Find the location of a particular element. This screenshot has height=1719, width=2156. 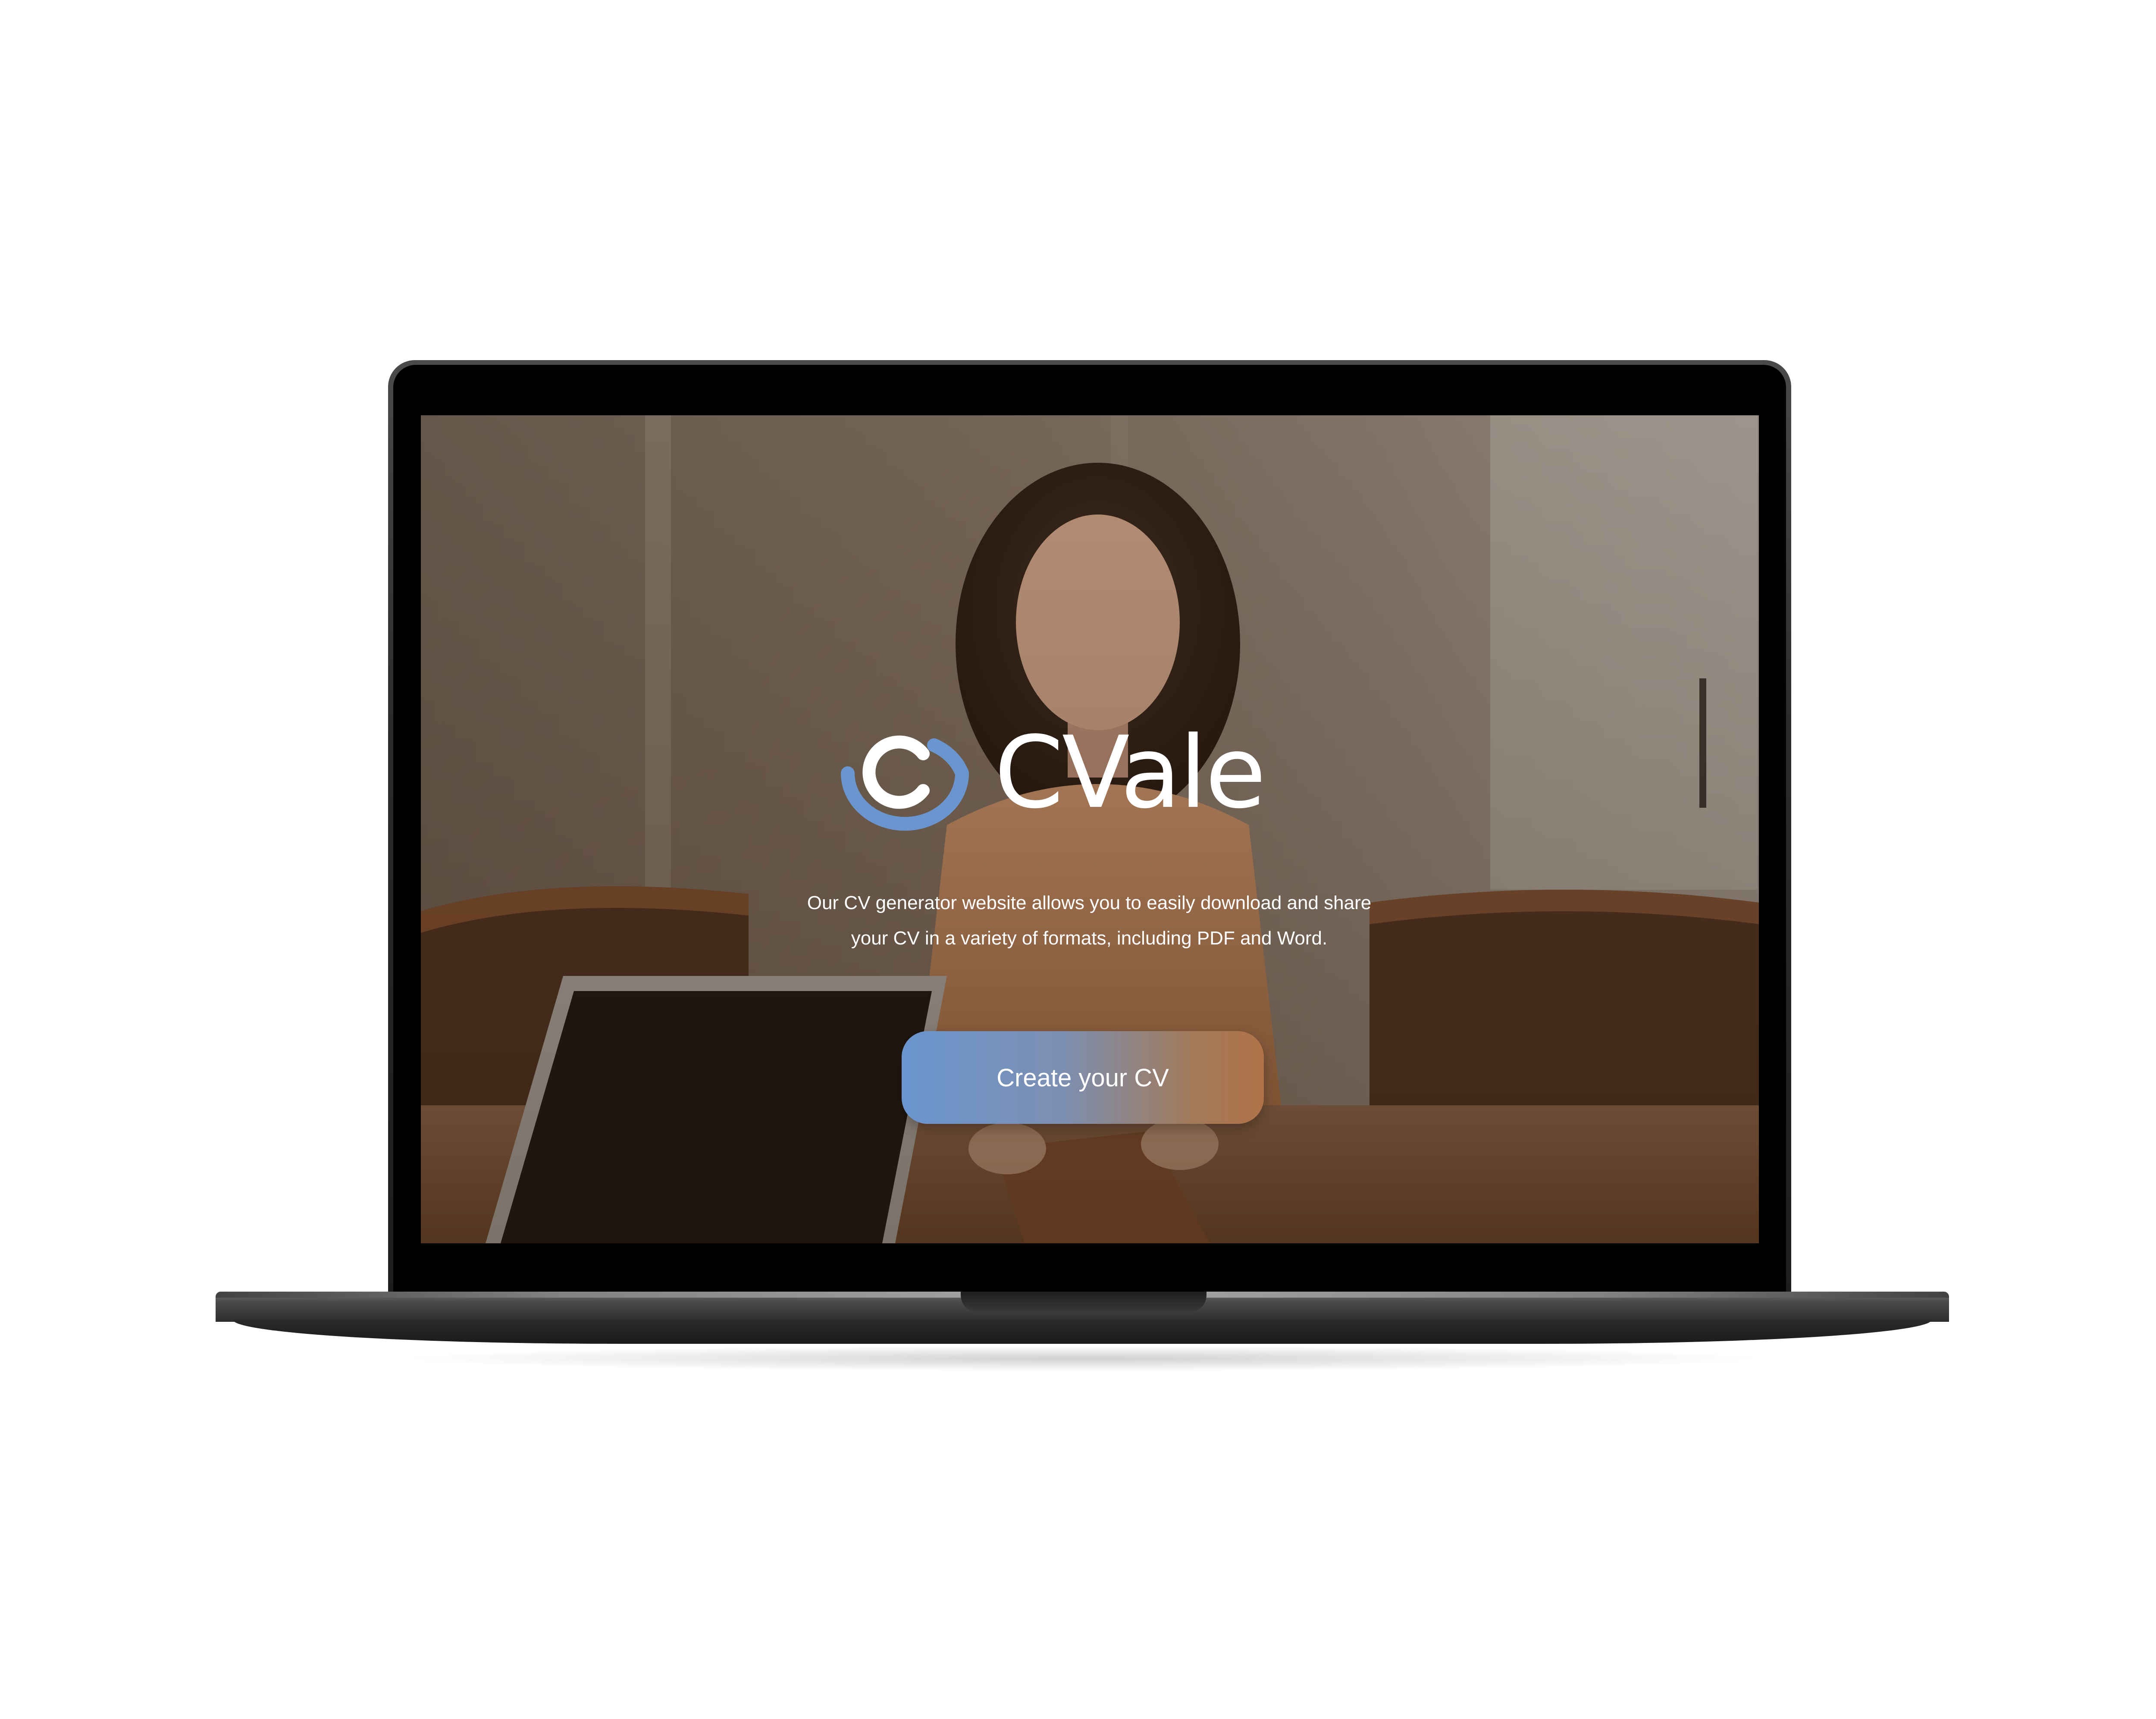

laptop-base-lip is located at coordinates (1082, 1332).